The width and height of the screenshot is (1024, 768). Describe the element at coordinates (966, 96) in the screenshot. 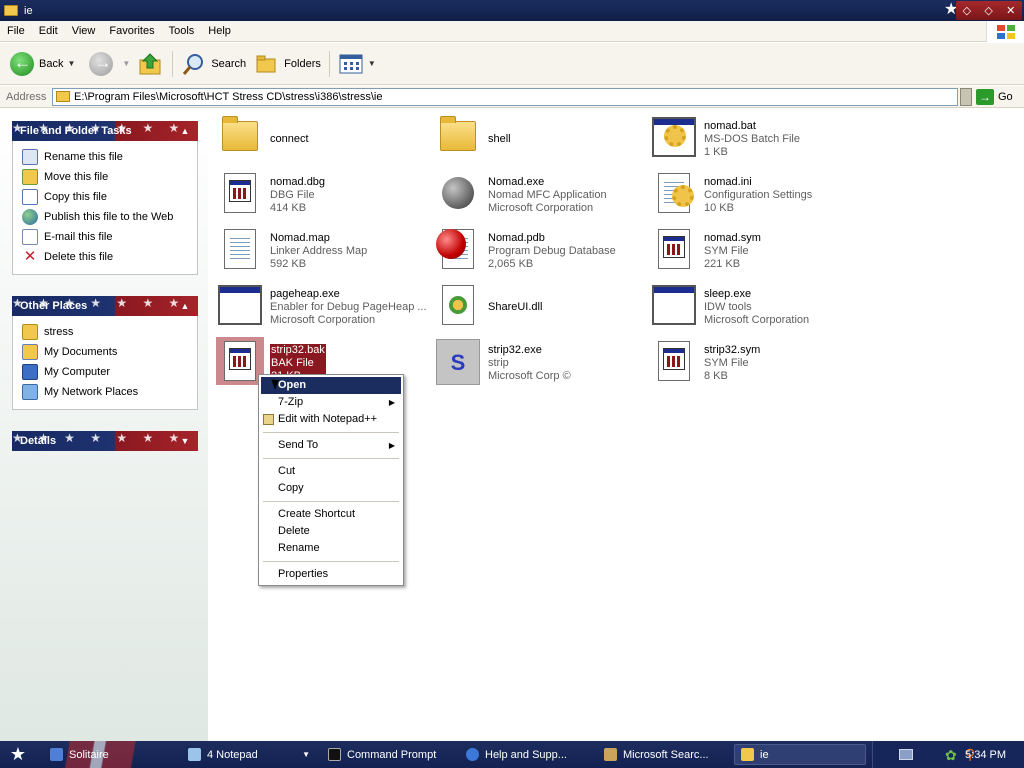

I see `address-dropdown-button` at that location.